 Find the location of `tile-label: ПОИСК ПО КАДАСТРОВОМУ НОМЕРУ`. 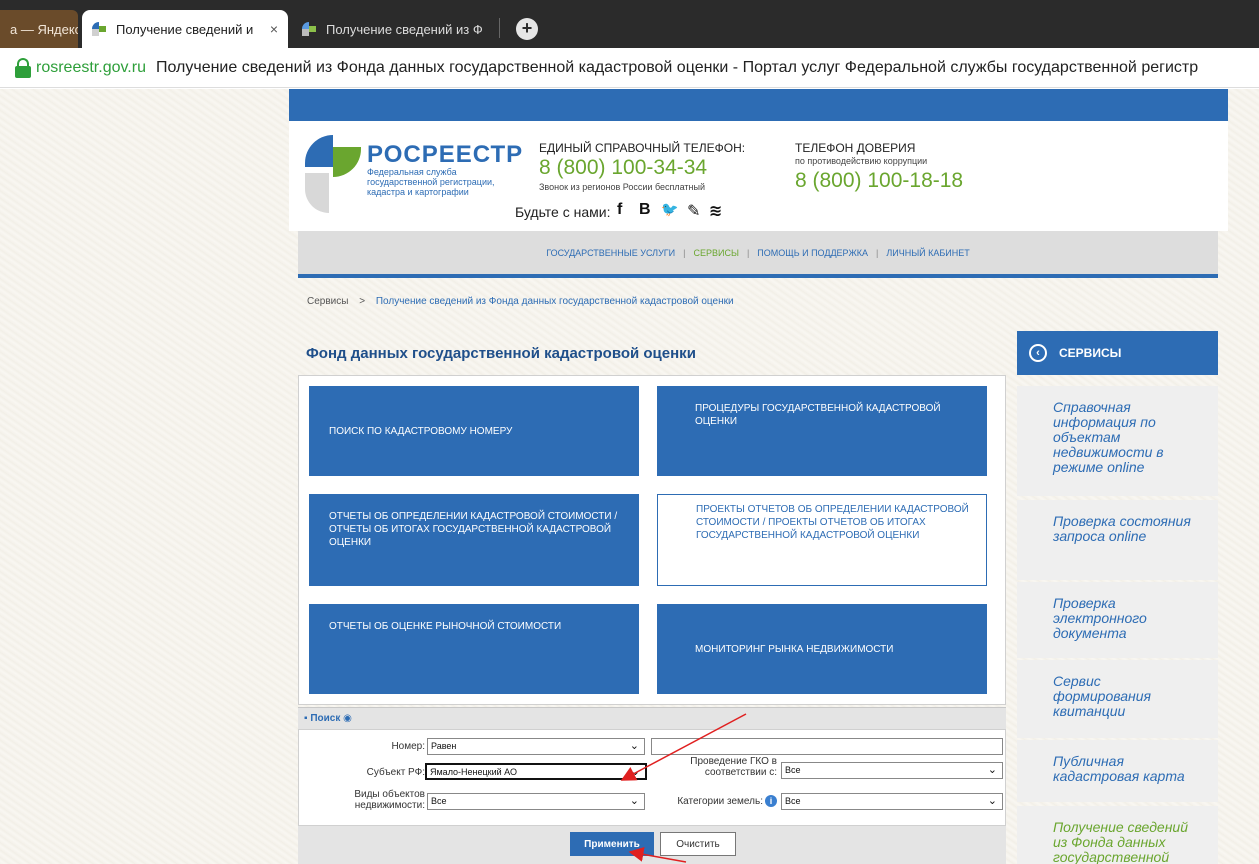

tile-label: ПОИСК ПО КАДАСТРОВОМУ НОМЕРУ is located at coordinates (421, 431).